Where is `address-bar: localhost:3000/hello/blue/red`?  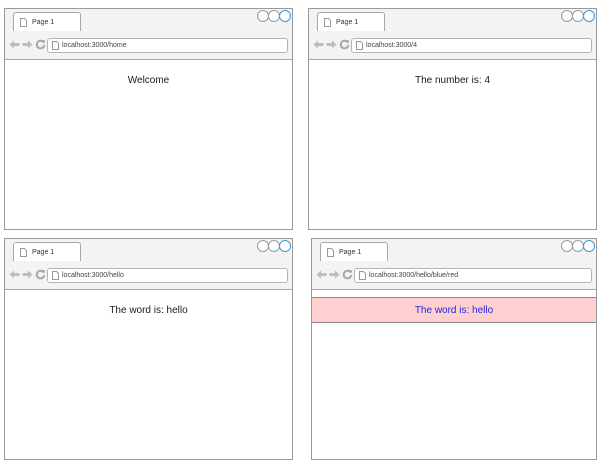
address-bar: localhost:3000/hello/blue/red is located at coordinates (473, 275).